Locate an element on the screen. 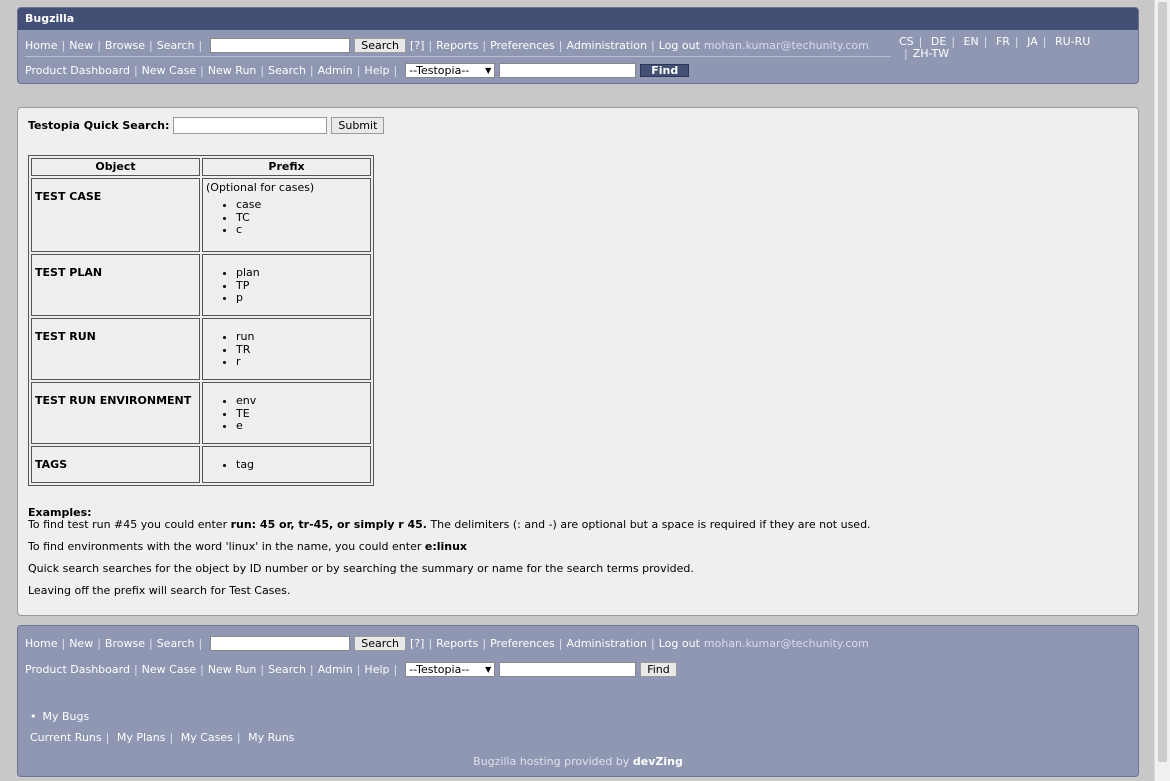  prefix-cell: tag is located at coordinates (286, 464).